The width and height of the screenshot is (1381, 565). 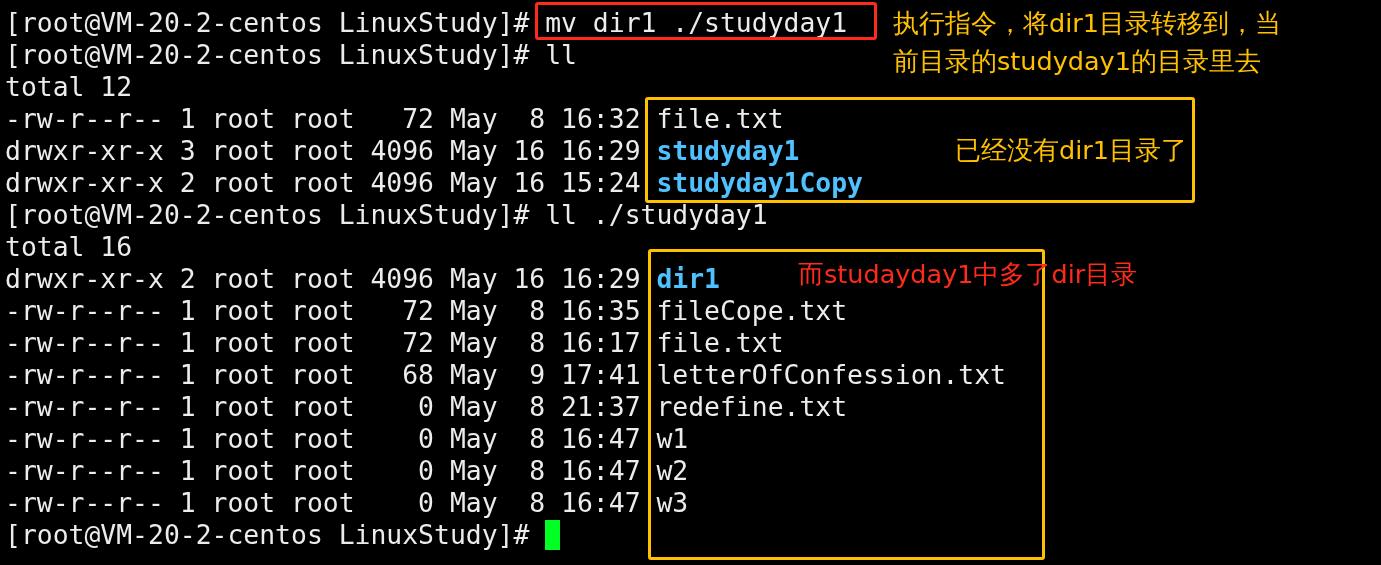 What do you see at coordinates (752, 311) in the screenshot?
I see `file-name: fileCope.txt` at bounding box center [752, 311].